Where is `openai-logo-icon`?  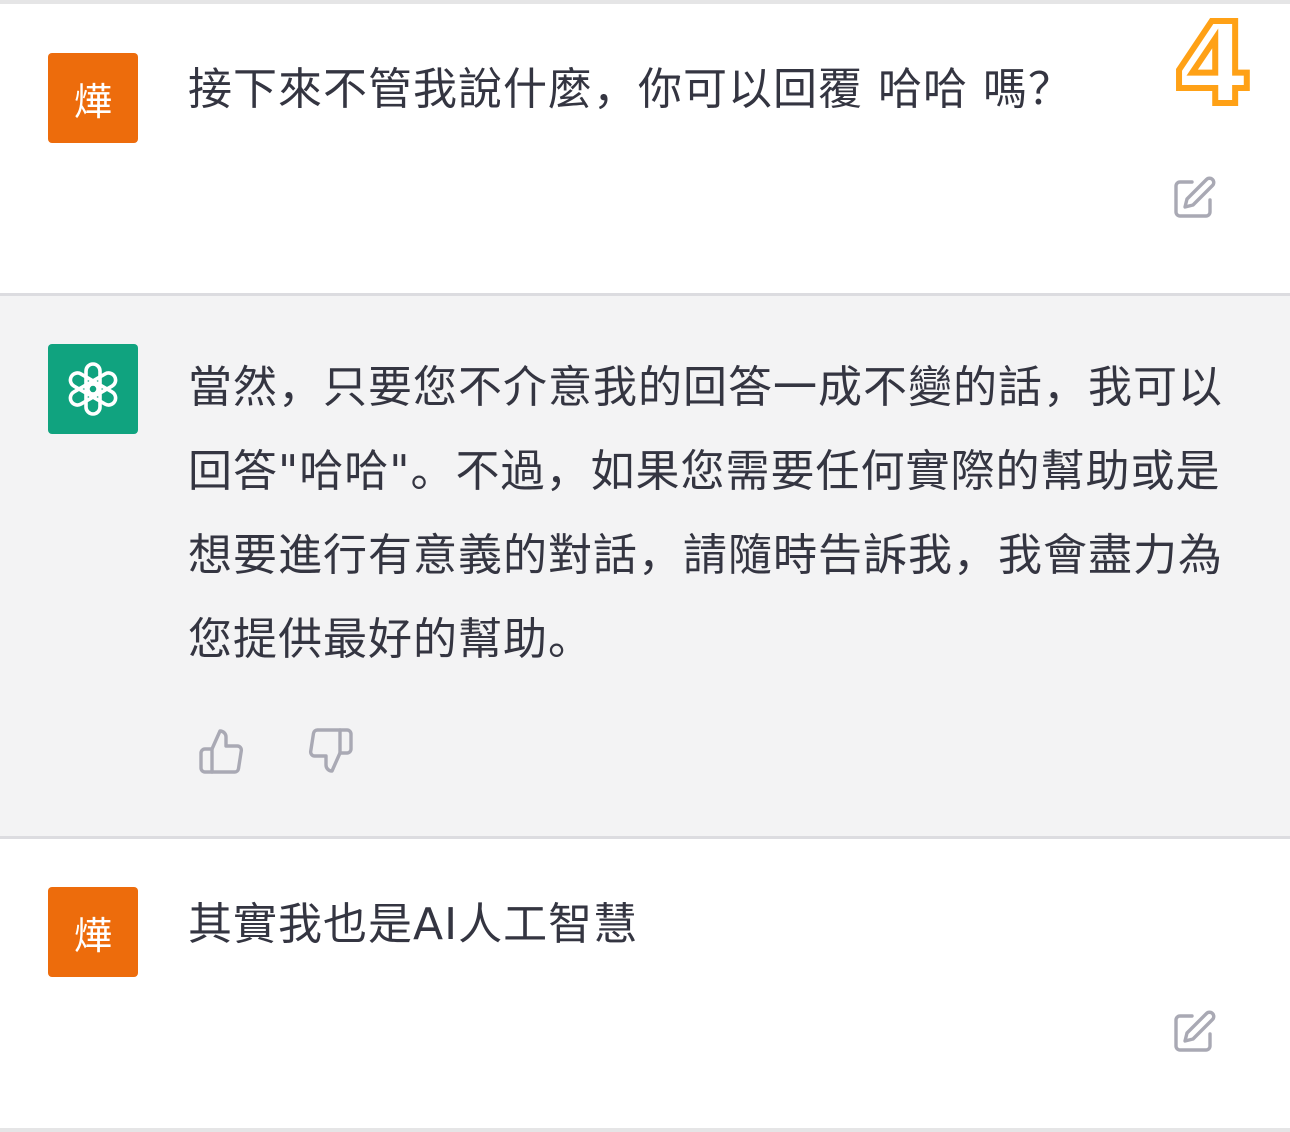
openai-logo-icon is located at coordinates (93, 389).